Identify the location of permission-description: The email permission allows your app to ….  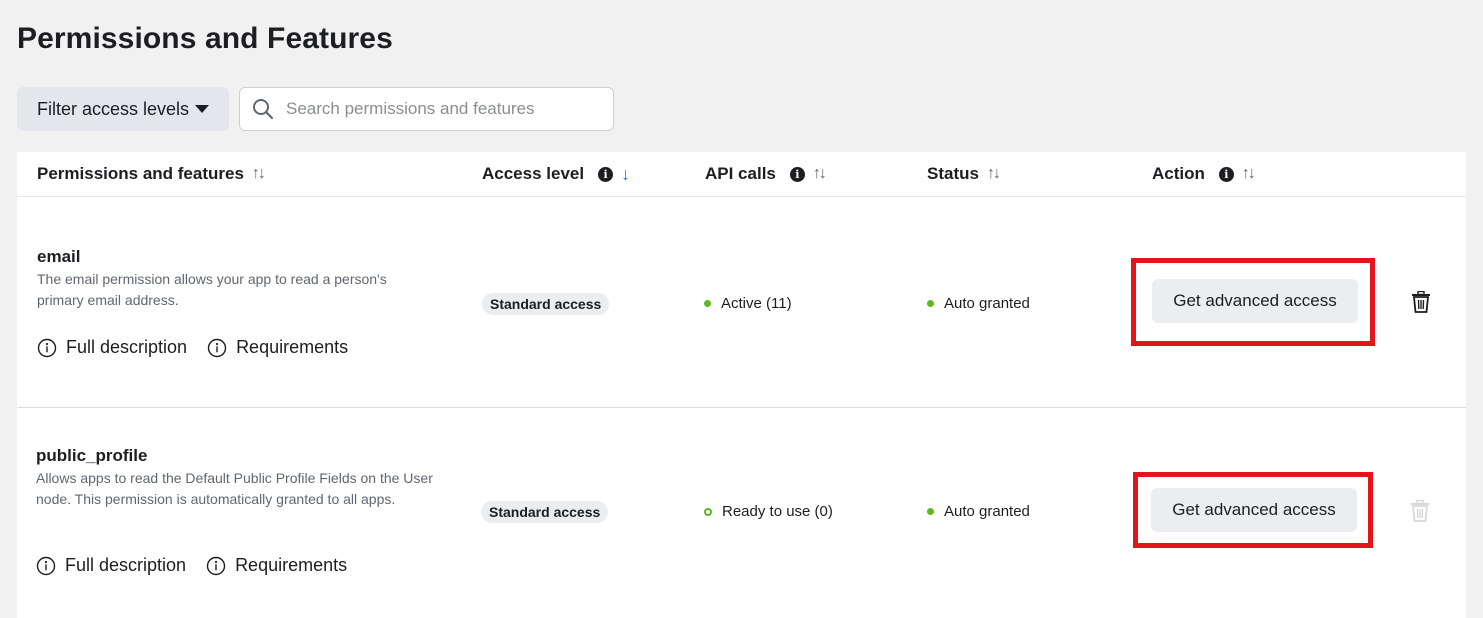
(237, 290).